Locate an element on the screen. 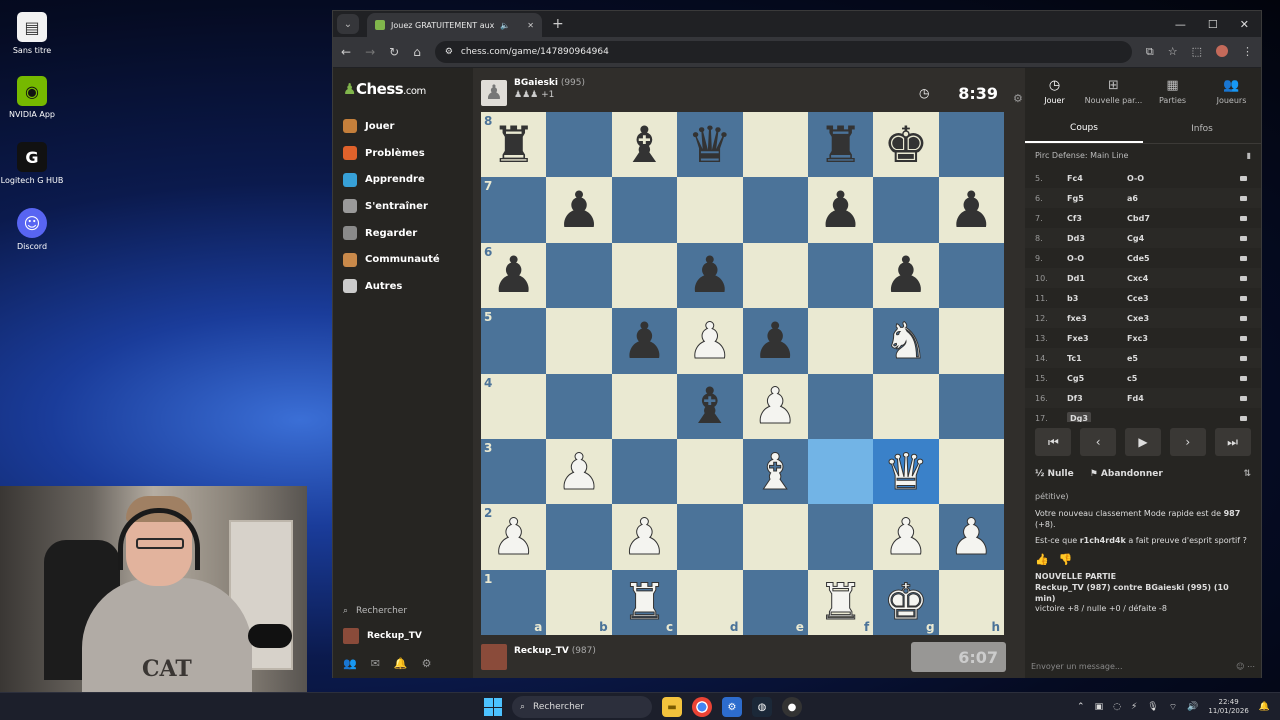  square-c3 is located at coordinates (644, 471).